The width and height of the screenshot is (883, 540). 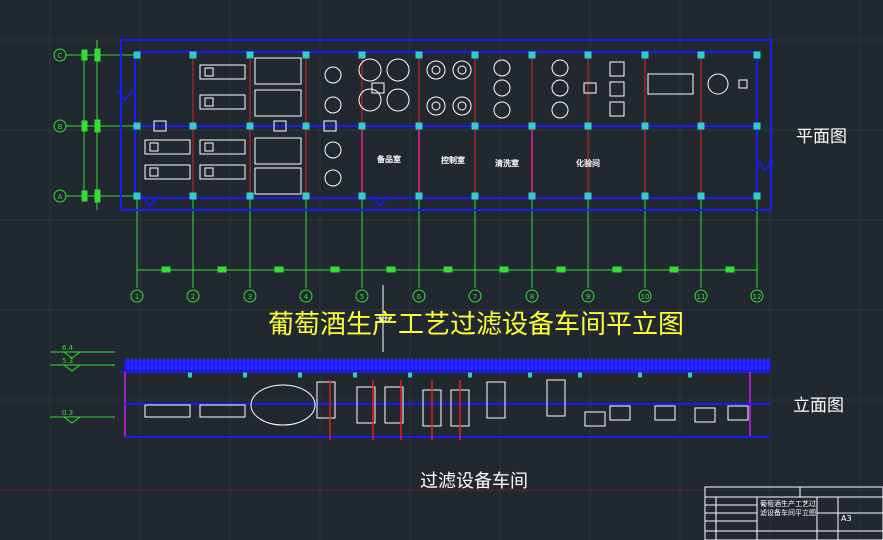 What do you see at coordinates (474, 481) in the screenshot?
I see `workshop-subtitle: 过滤设备车间` at bounding box center [474, 481].